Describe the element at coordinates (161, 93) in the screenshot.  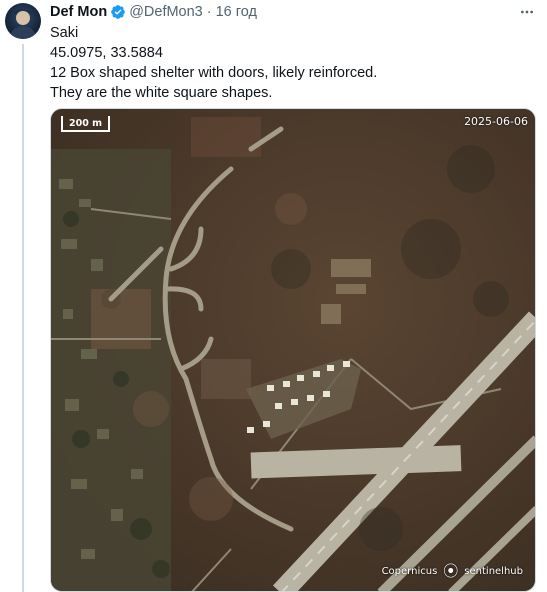
I see `post-text-line: They are the white square shapes.` at that location.